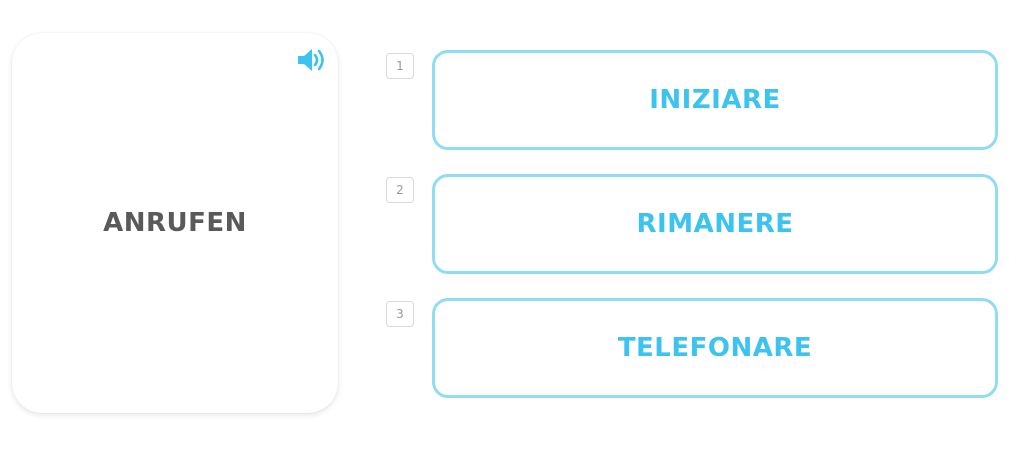 Image resolution: width=1024 pixels, height=467 pixels. I want to click on option-button-telefonare: TELEFONARE, so click(715, 348).